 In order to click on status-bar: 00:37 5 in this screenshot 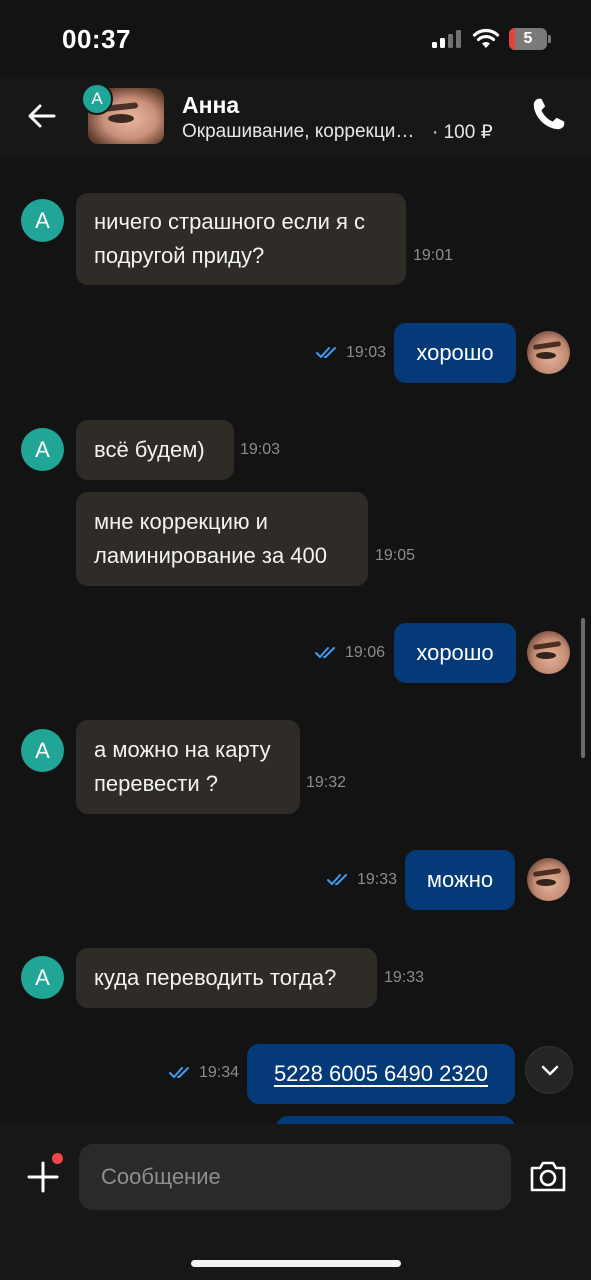, I will do `click(295, 39)`.